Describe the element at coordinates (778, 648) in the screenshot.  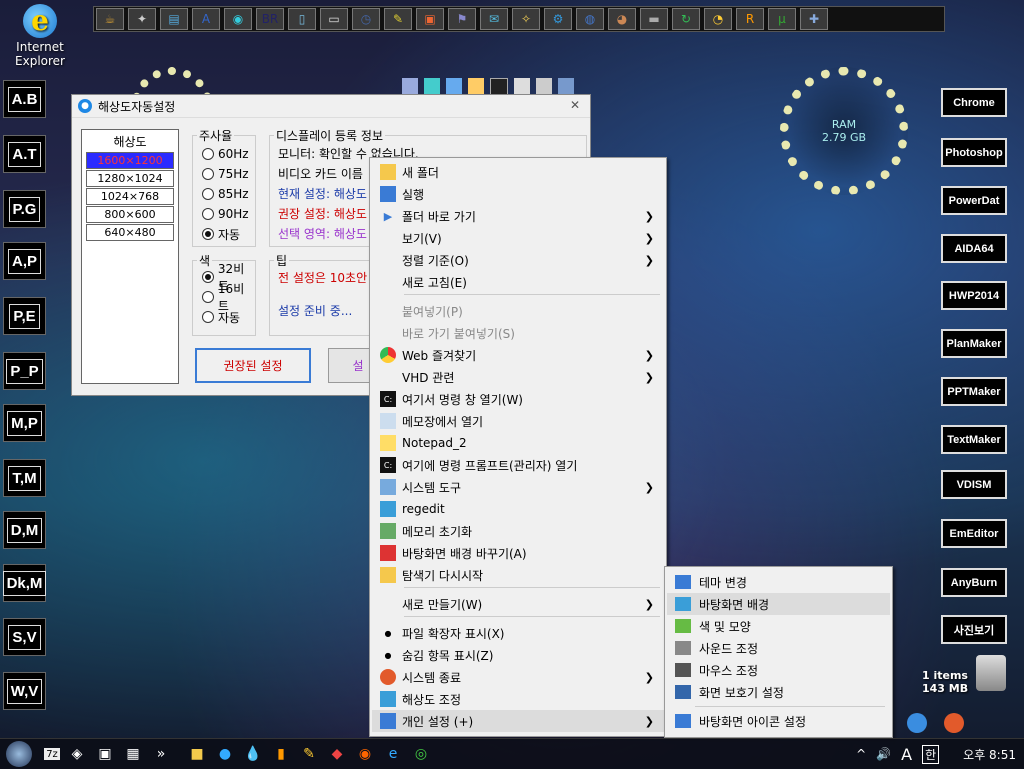
I see `submenu-item: 사운드 조정` at that location.